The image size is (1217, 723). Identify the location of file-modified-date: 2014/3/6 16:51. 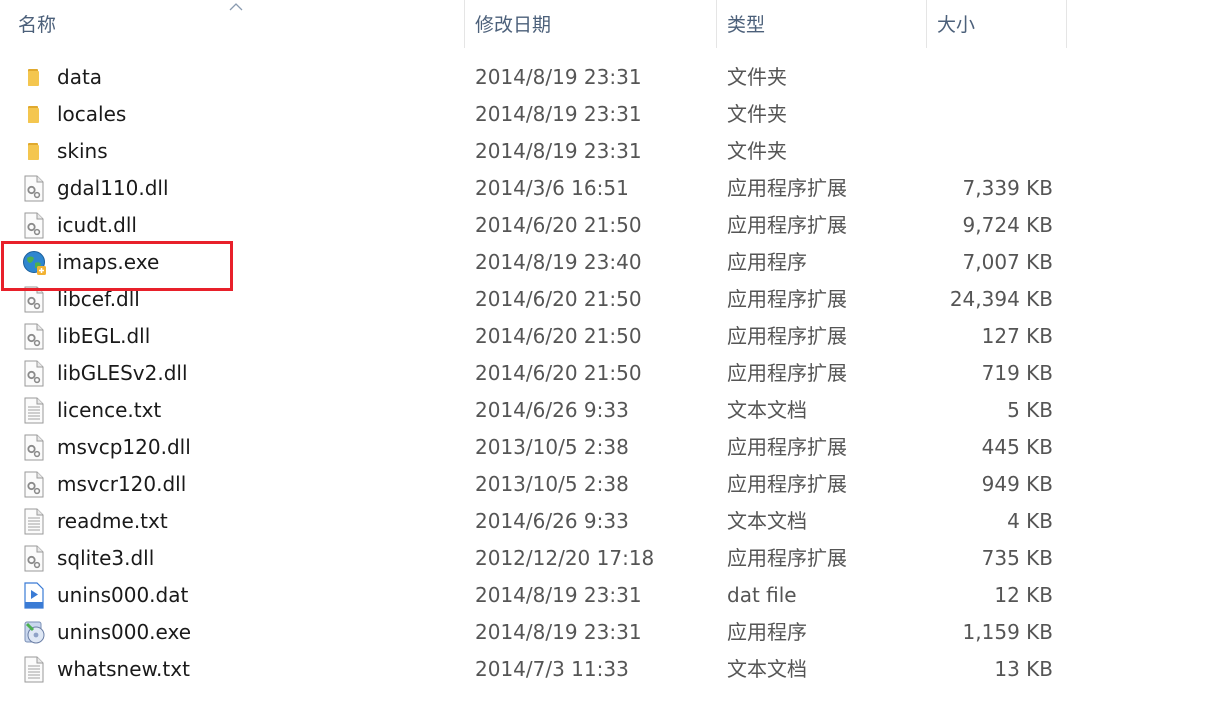
(552, 188).